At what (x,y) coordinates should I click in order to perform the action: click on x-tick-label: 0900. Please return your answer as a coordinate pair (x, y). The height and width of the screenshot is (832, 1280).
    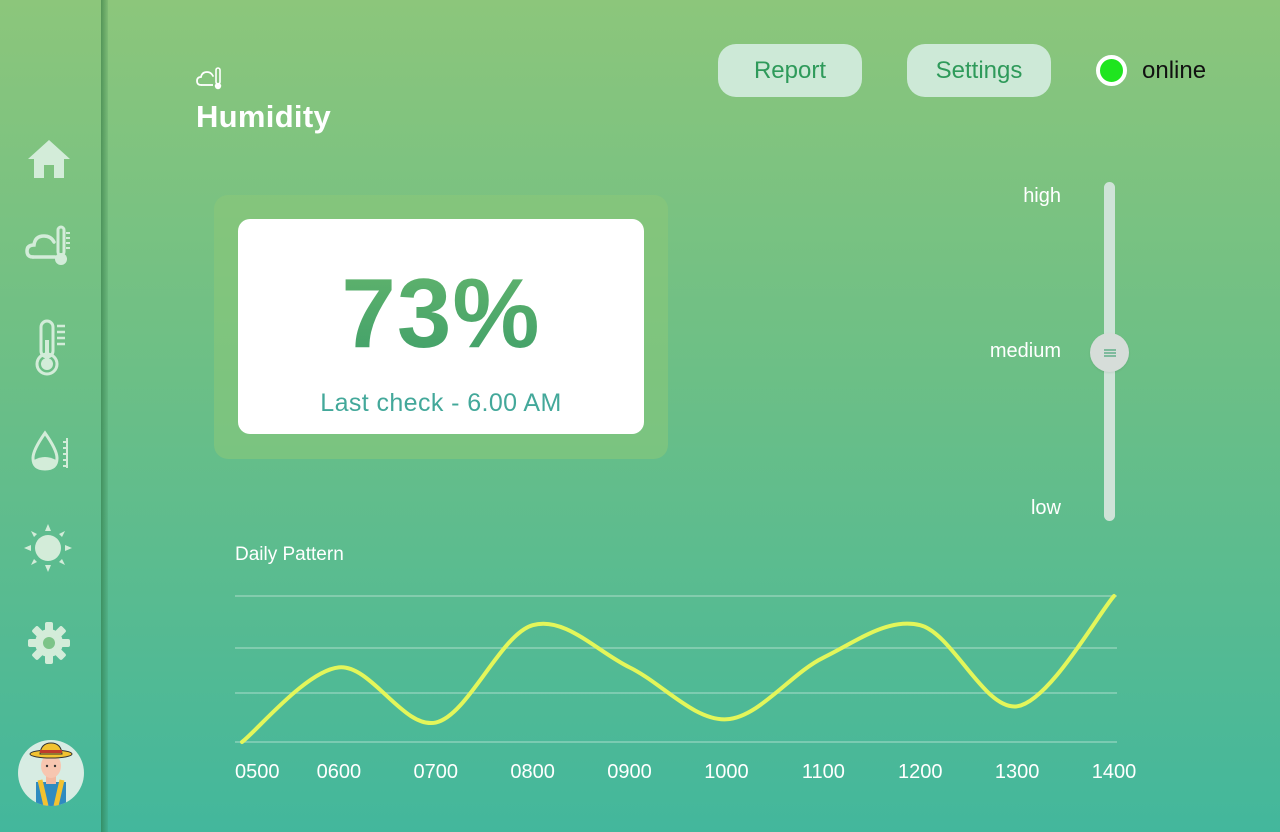
    Looking at the image, I should click on (629, 772).